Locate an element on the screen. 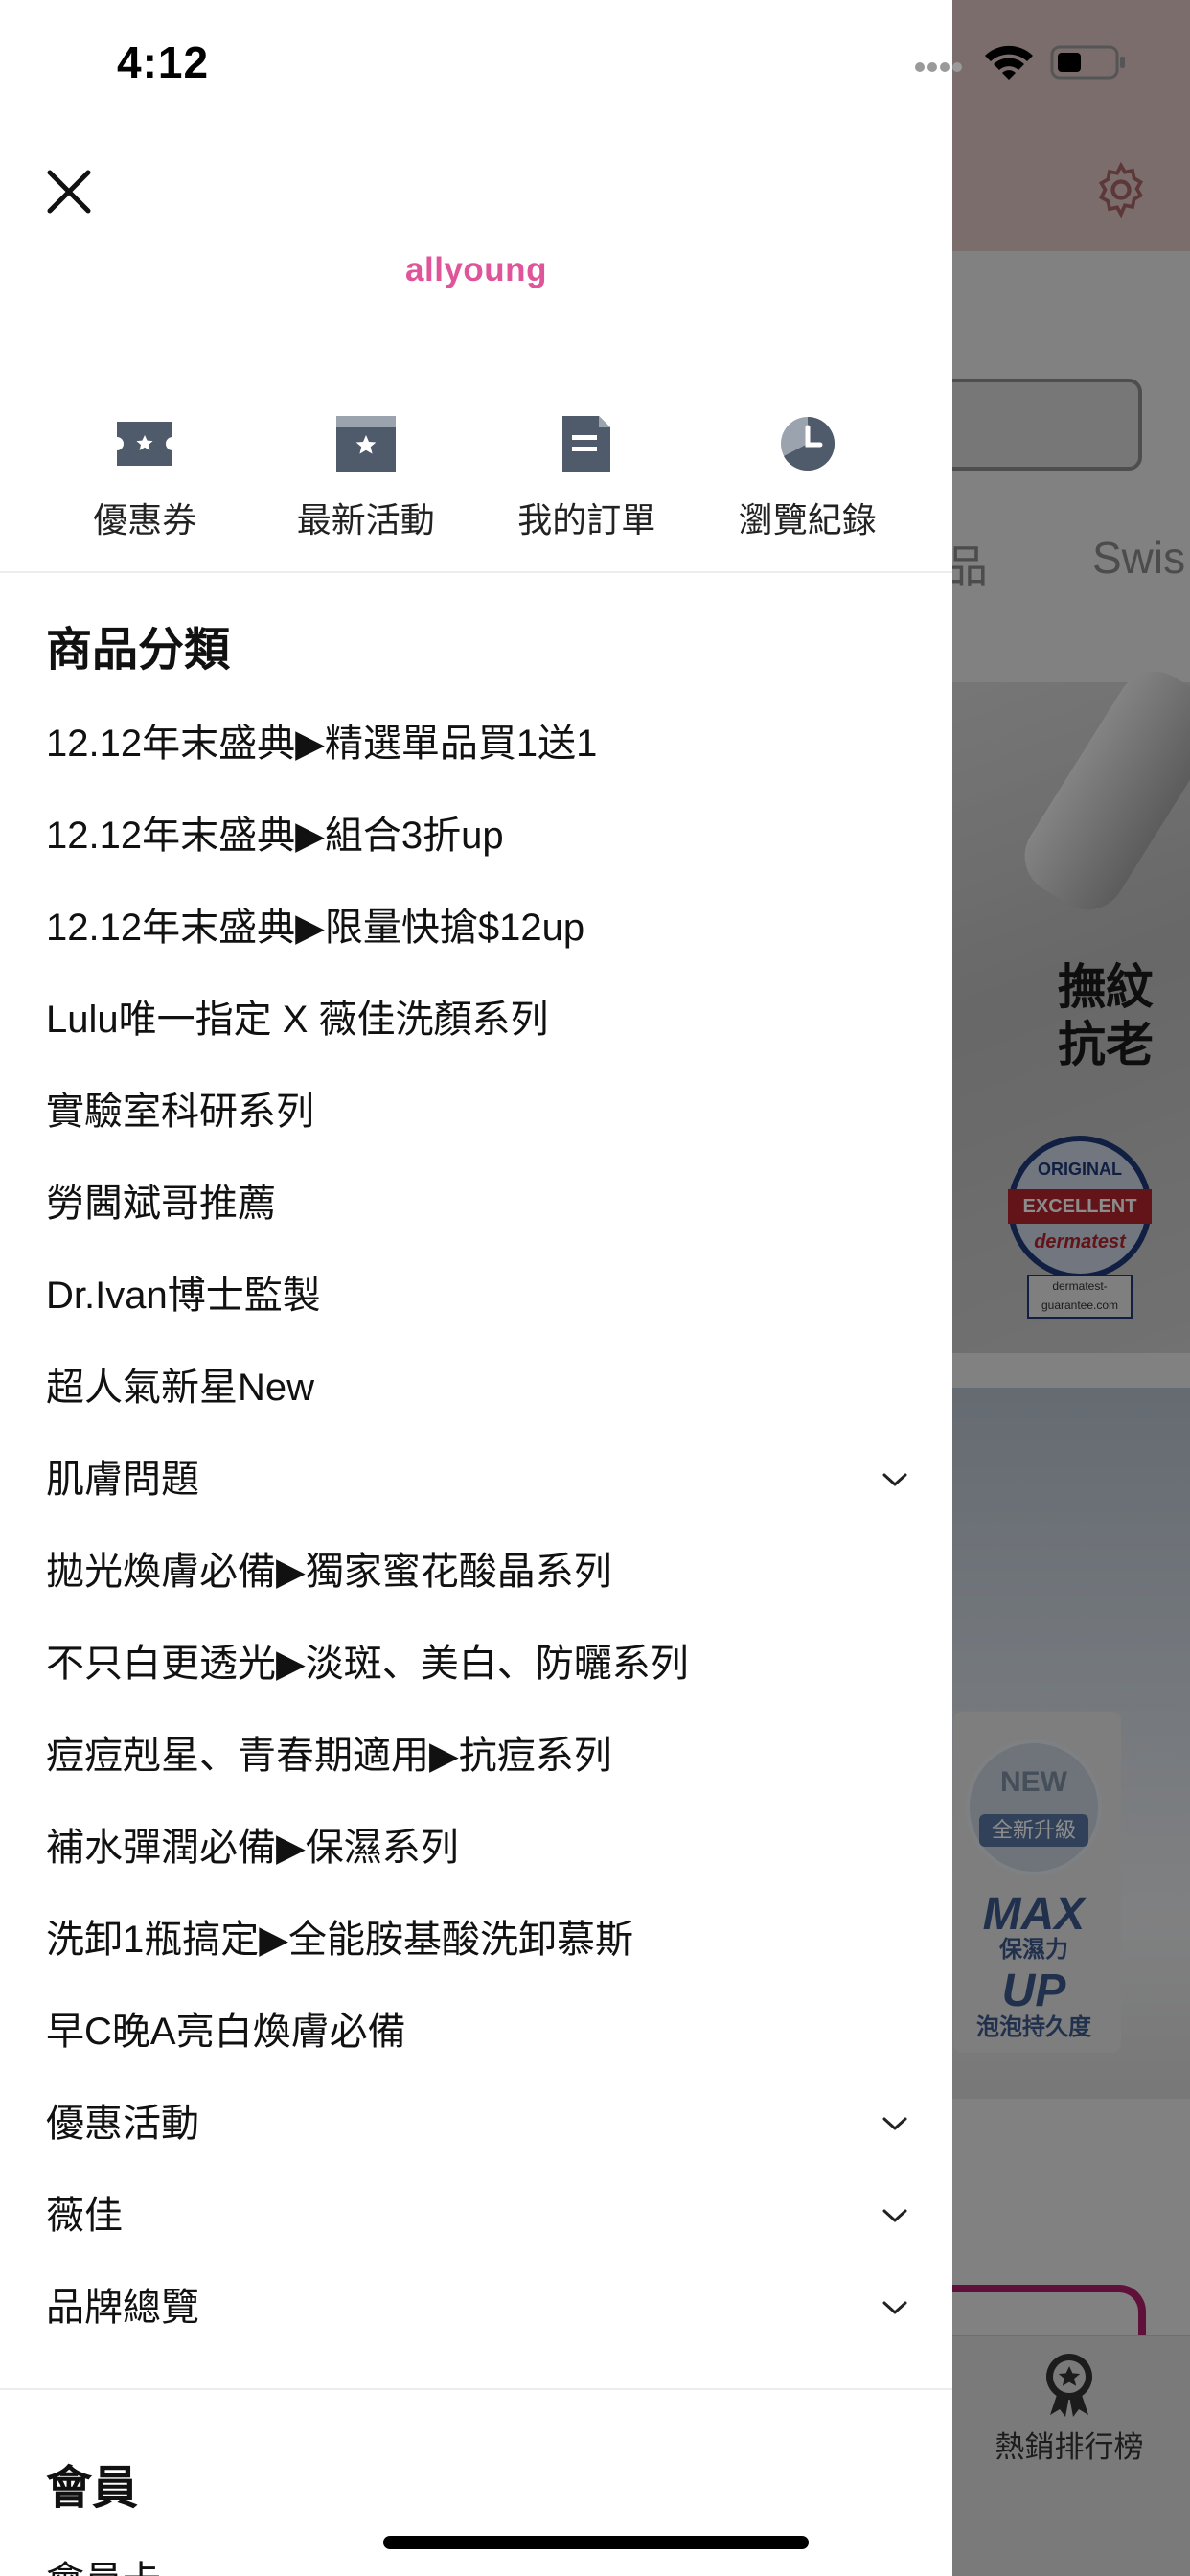  menu-item-expandable: 肌膚問題 is located at coordinates (476, 1480).